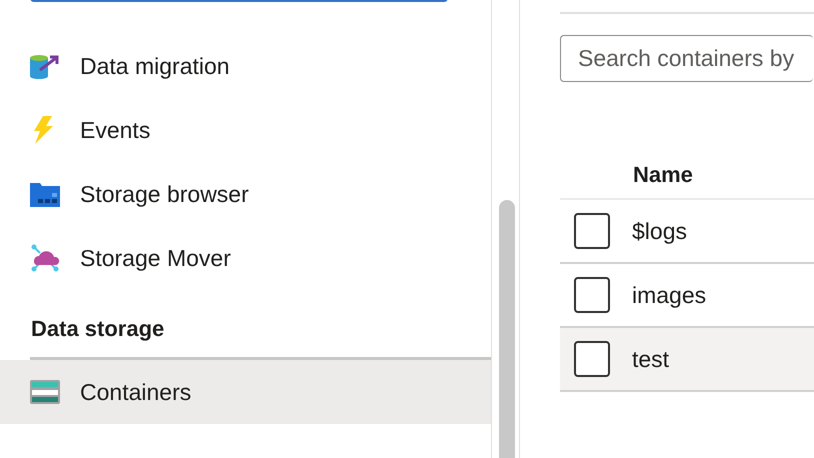  I want to click on table-cell: images, so click(669, 295).